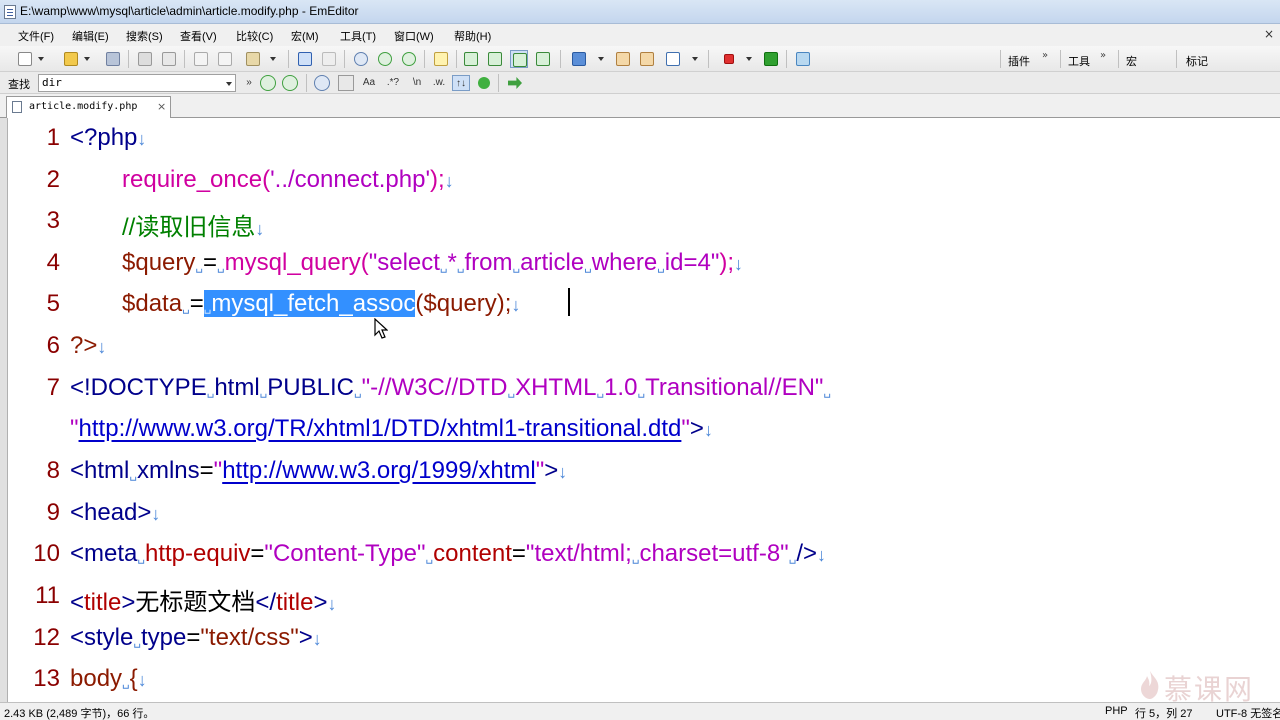 The width and height of the screenshot is (1280, 720). I want to click on config-icon, so click(647, 59).